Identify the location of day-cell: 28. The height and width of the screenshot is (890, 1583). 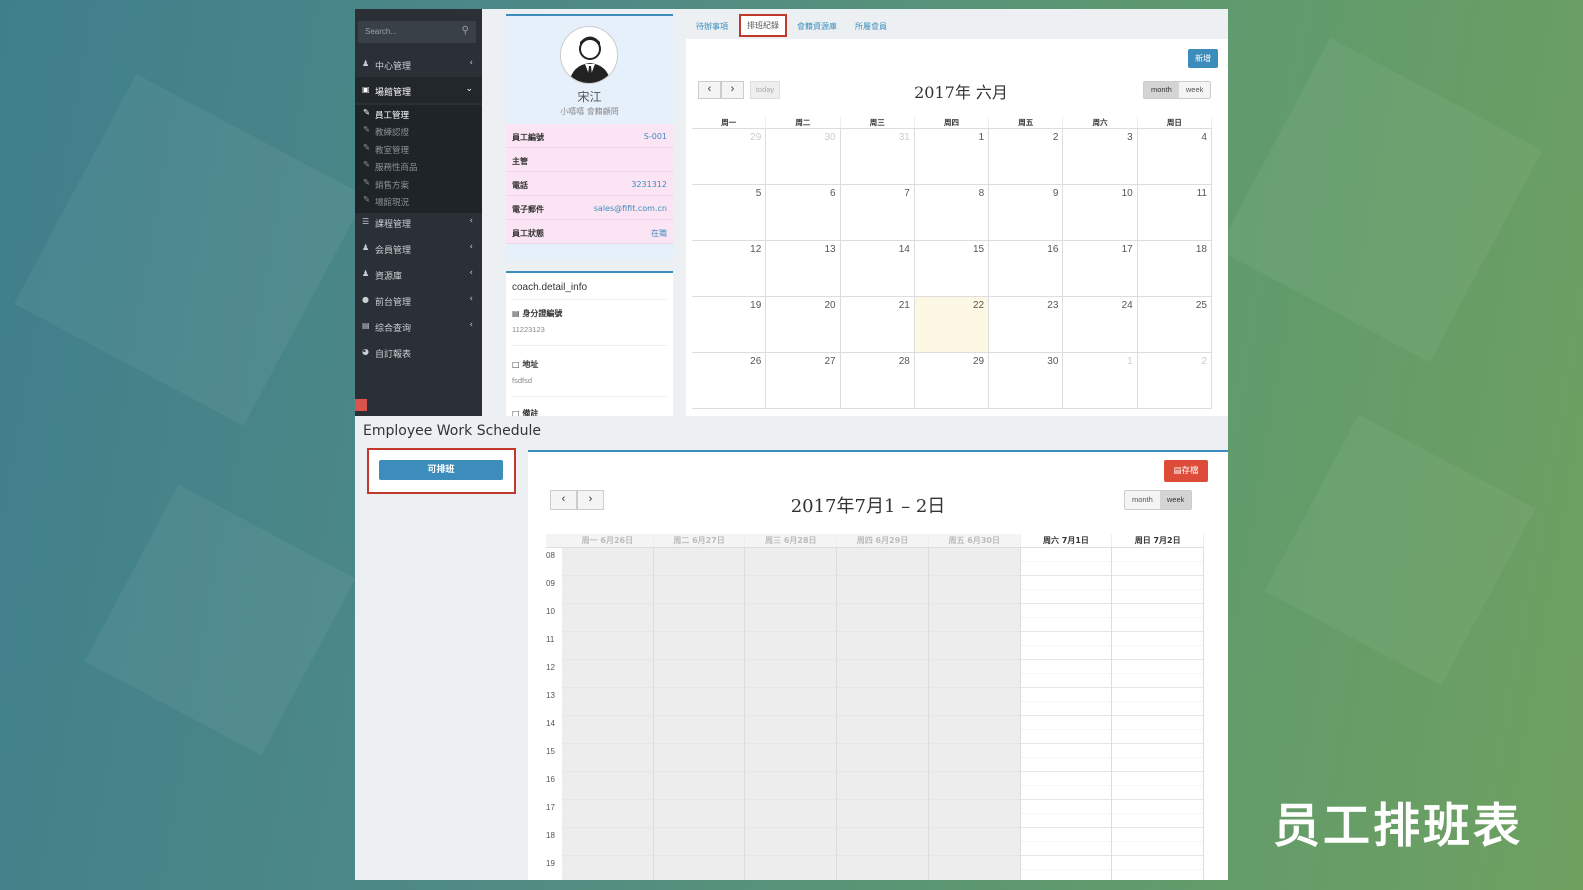
(878, 380).